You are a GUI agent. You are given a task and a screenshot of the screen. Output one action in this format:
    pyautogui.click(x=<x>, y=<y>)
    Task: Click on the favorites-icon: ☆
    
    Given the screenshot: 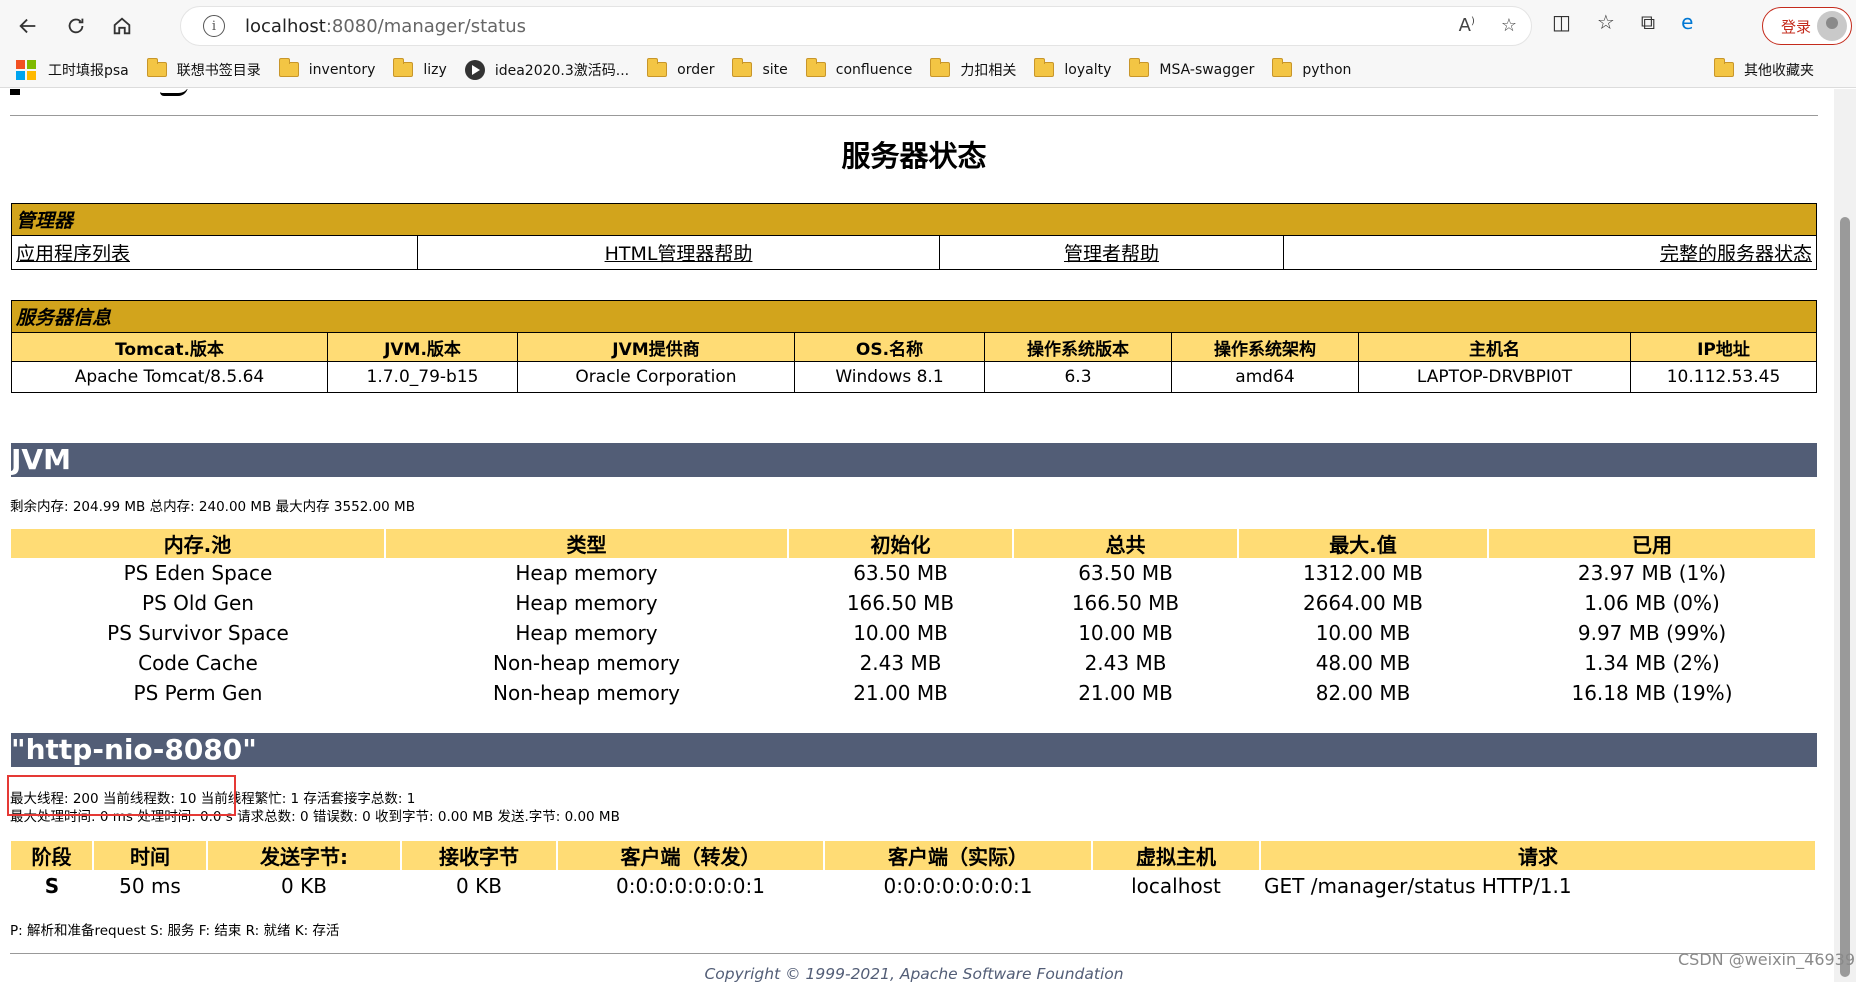 What is the action you would take?
    pyautogui.click(x=1606, y=22)
    